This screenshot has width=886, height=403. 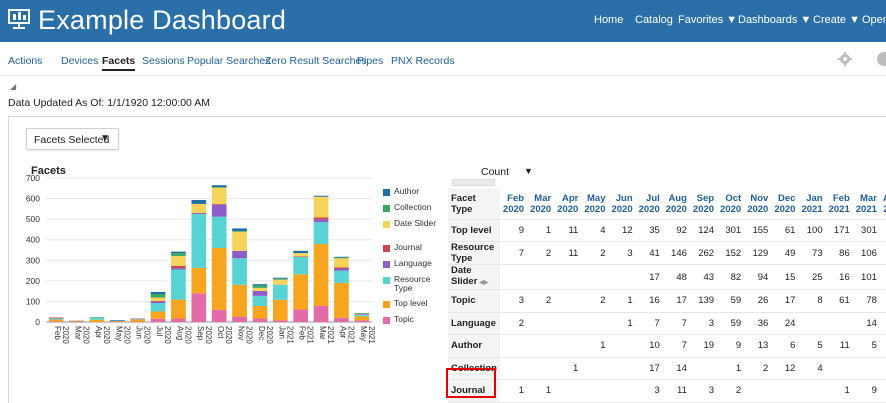 What do you see at coordinates (411, 285) in the screenshot?
I see `legend-item: Resource Type` at bounding box center [411, 285].